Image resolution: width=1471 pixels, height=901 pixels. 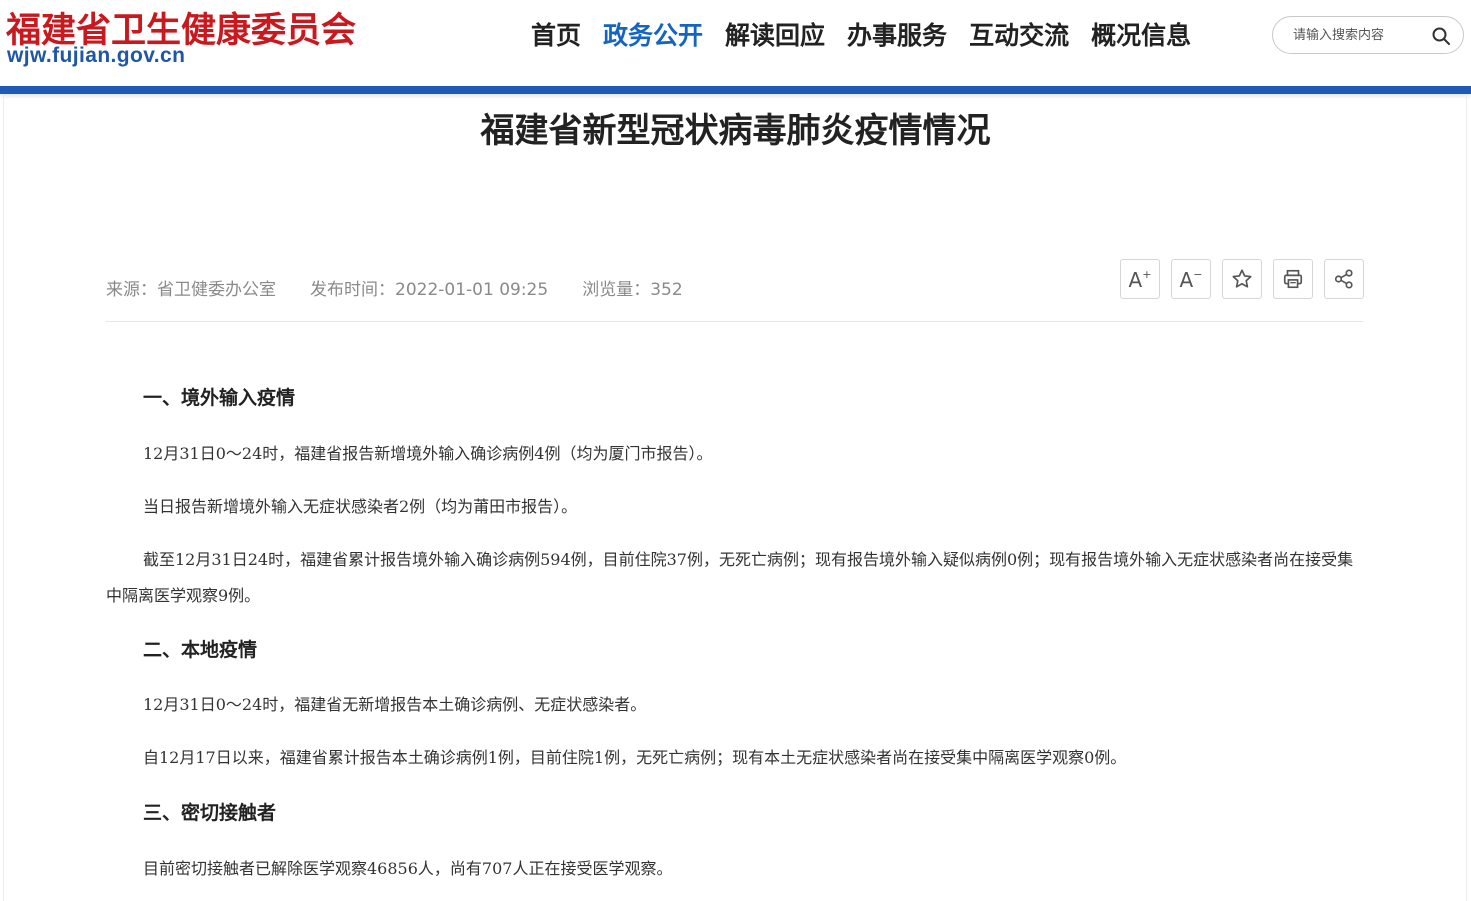 I want to click on article-paragraph: 目前密切接触者已解除医学观察46856人，尚有707人正在接受医学观察。, so click(x=408, y=868).